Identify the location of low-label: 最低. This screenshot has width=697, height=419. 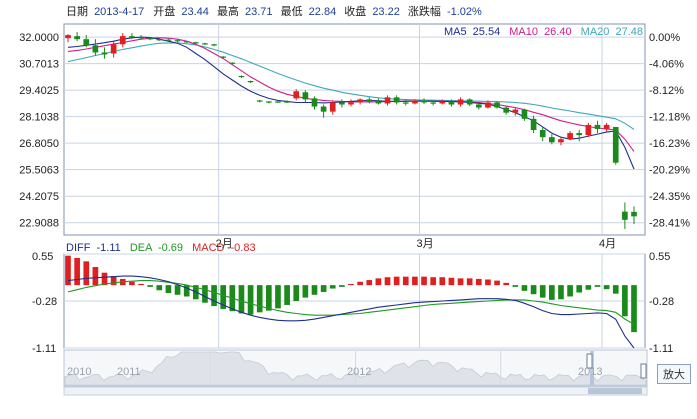
(292, 11).